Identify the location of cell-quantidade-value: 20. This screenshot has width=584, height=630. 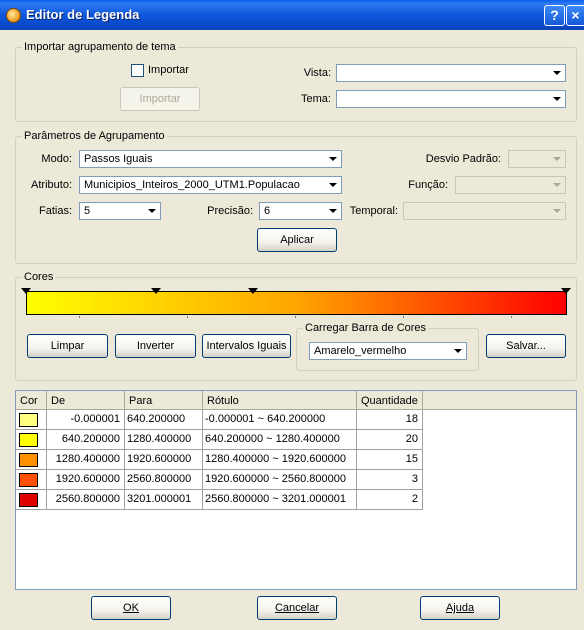
(411, 439).